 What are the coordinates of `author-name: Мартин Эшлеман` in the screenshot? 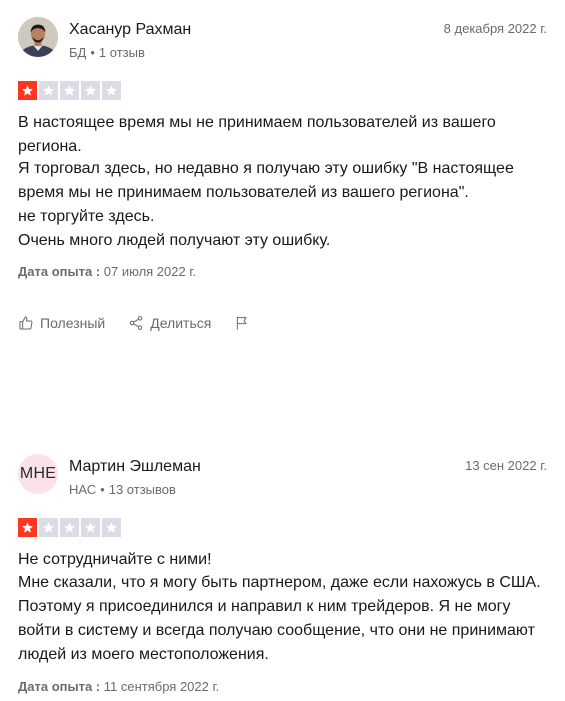 It's located at (135, 467).